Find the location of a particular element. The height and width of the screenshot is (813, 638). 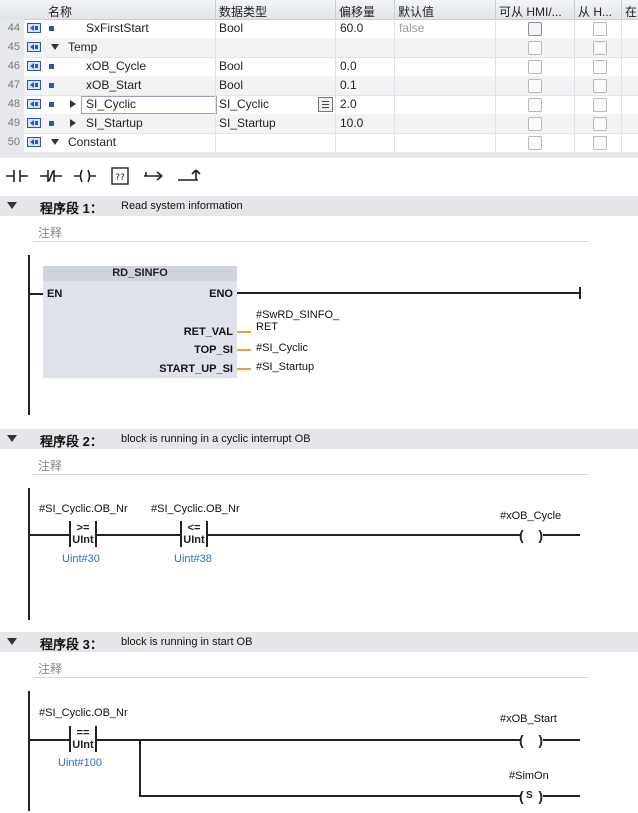

compare-le-instruction: <= UInt is located at coordinates (194, 534).